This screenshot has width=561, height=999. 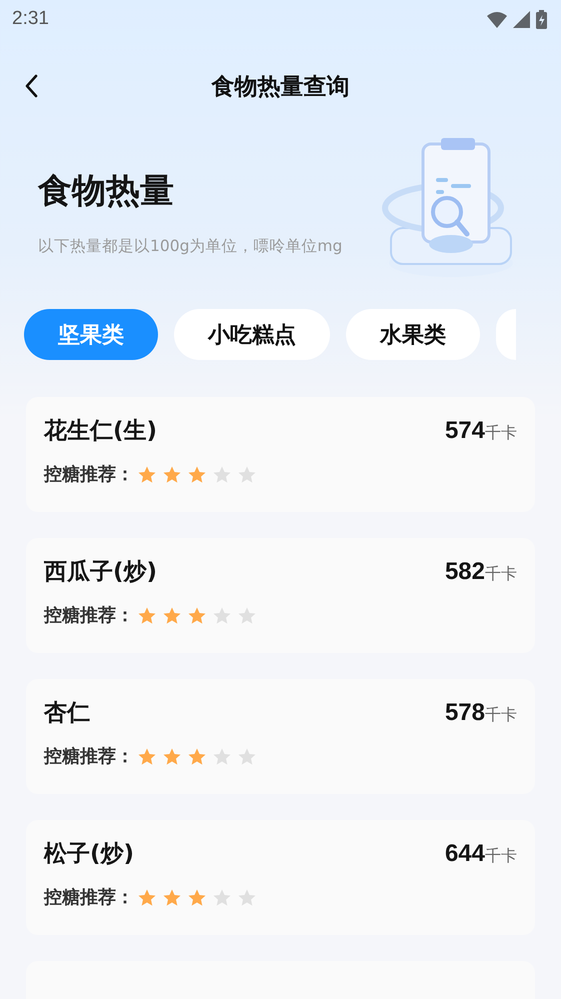 What do you see at coordinates (101, 572) in the screenshot?
I see `food-name: 西瓜子(炒)` at bounding box center [101, 572].